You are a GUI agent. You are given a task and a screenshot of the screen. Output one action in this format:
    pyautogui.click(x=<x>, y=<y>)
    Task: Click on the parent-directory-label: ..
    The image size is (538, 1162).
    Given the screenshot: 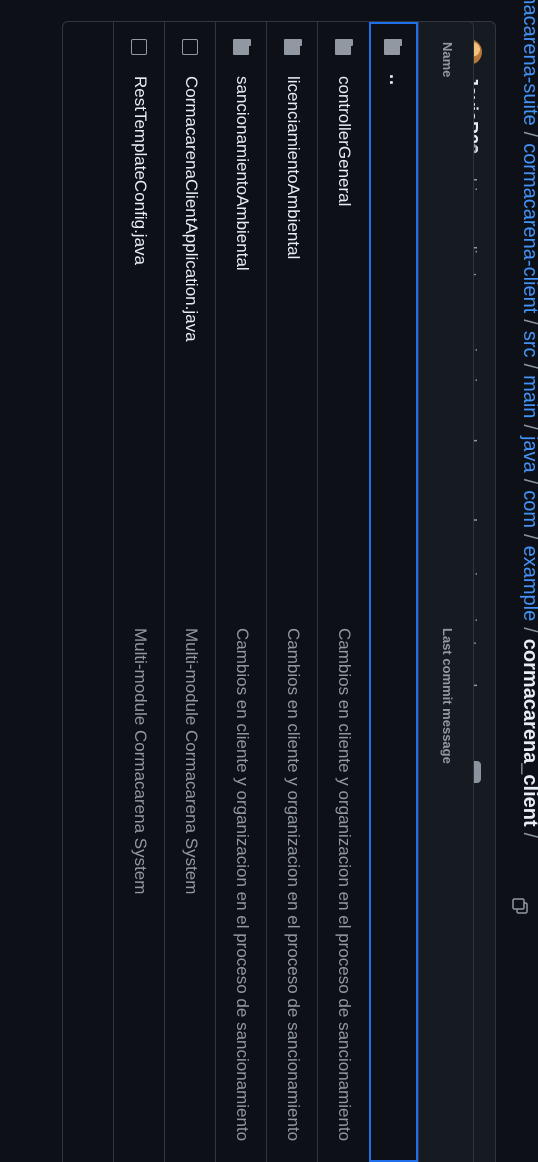 What is the action you would take?
    pyautogui.click(x=395, y=80)
    